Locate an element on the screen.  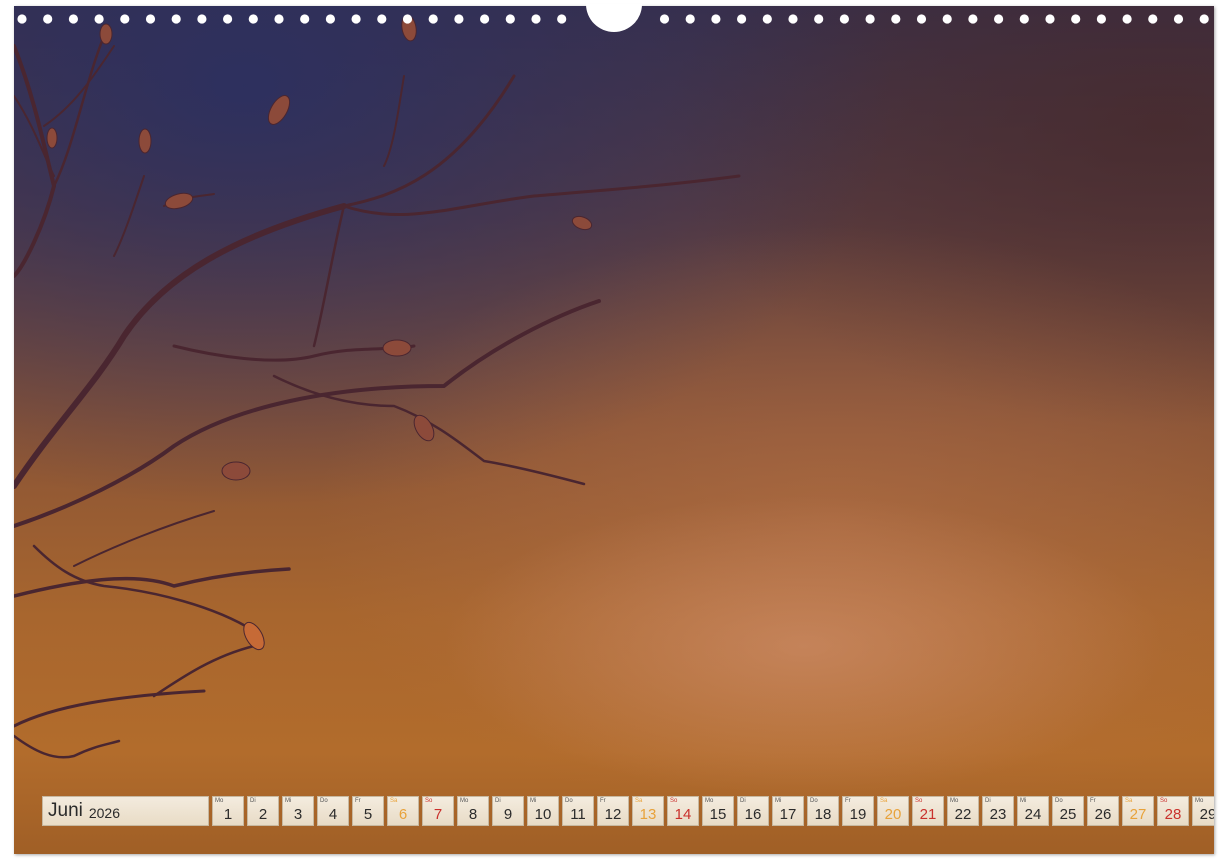
calendar-day-cell: Sa 20 is located at coordinates (893, 811).